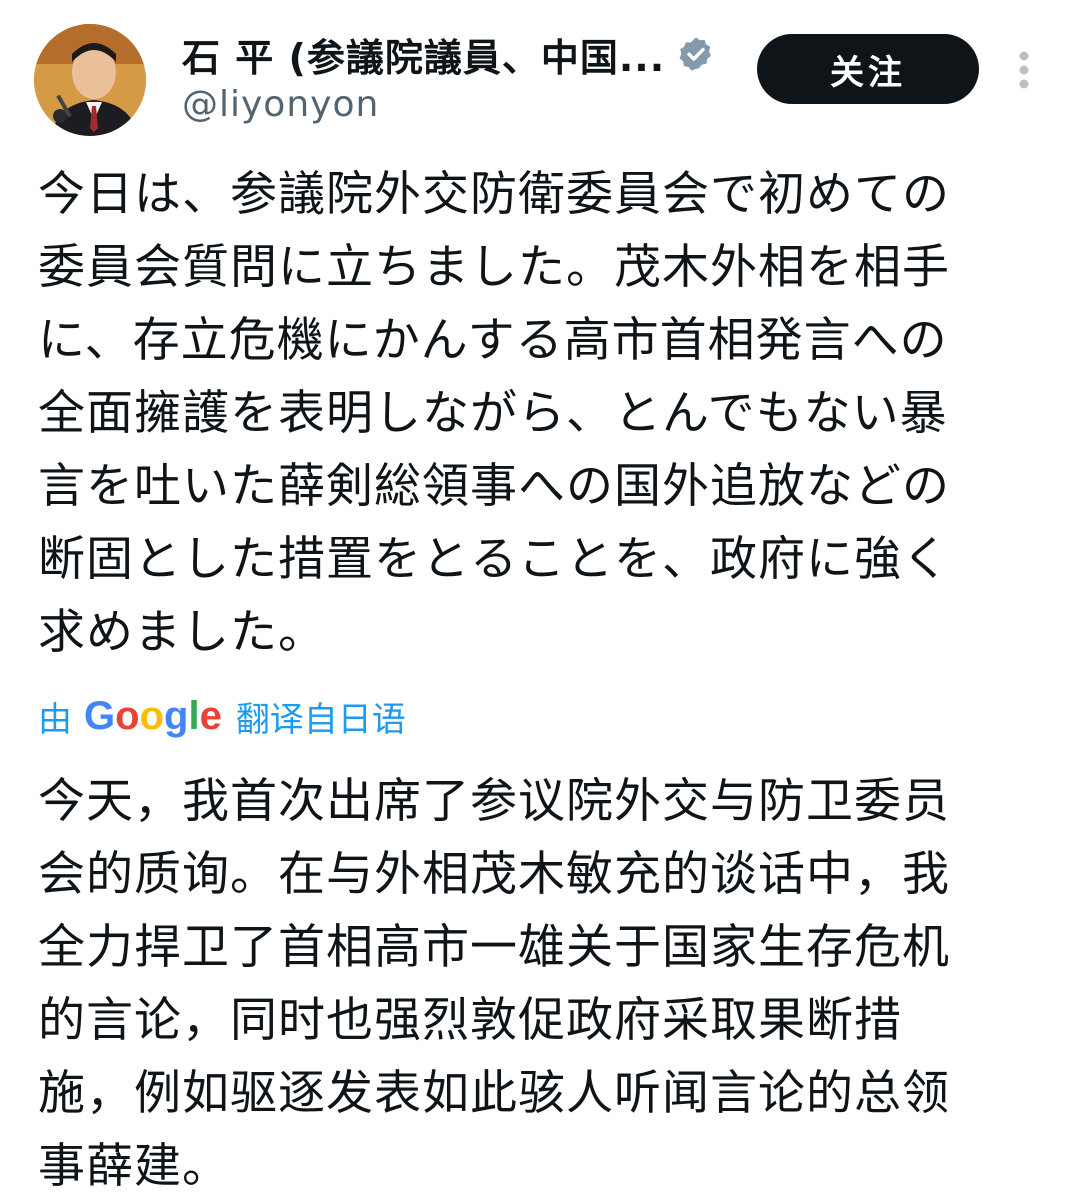  I want to click on tweet-header: 石 平 (参議院議員、中国... @liyonyon 关注, so click(540, 75).